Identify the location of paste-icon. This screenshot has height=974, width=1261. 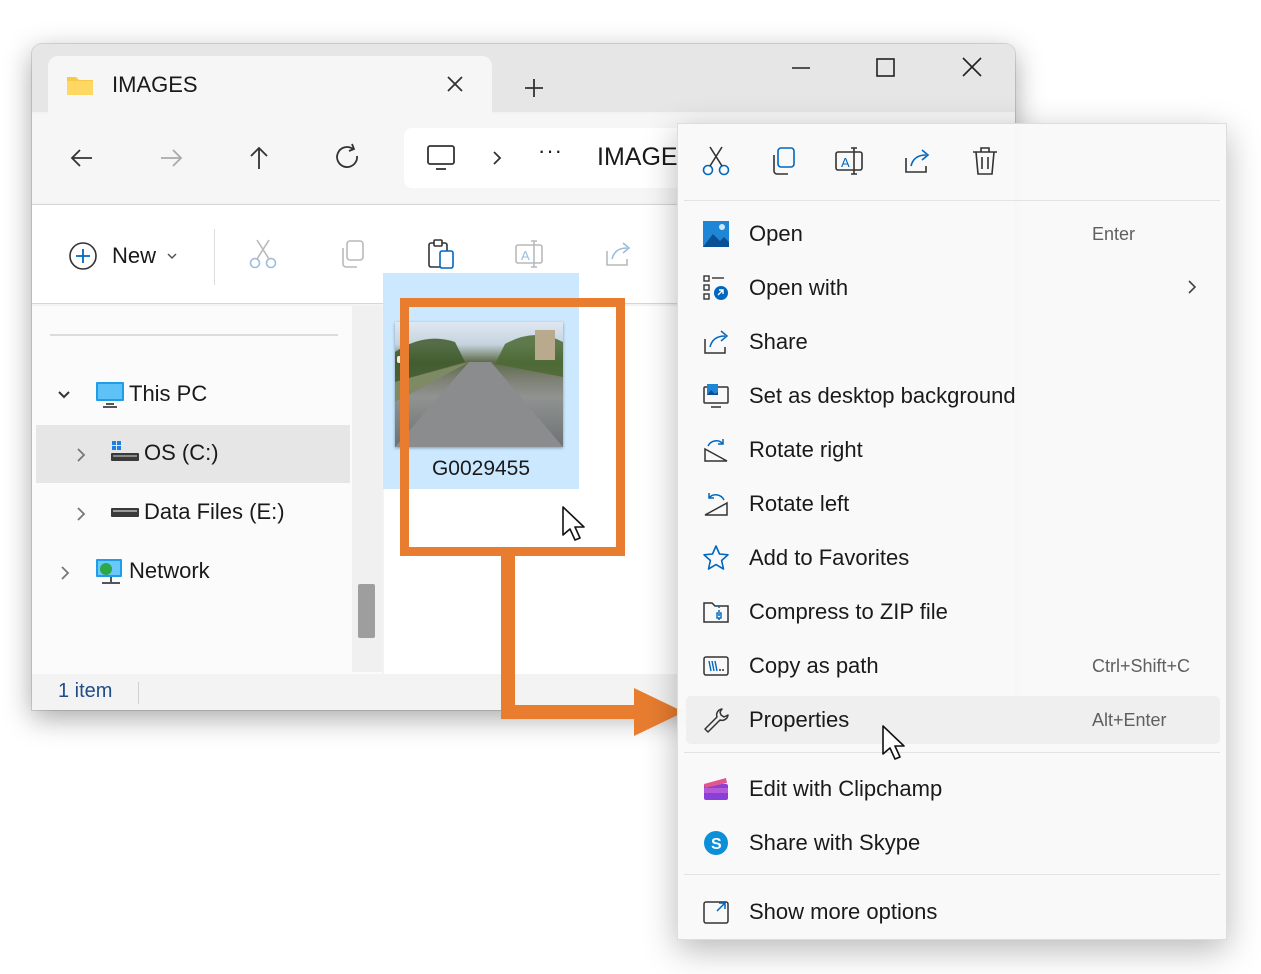
(441, 254).